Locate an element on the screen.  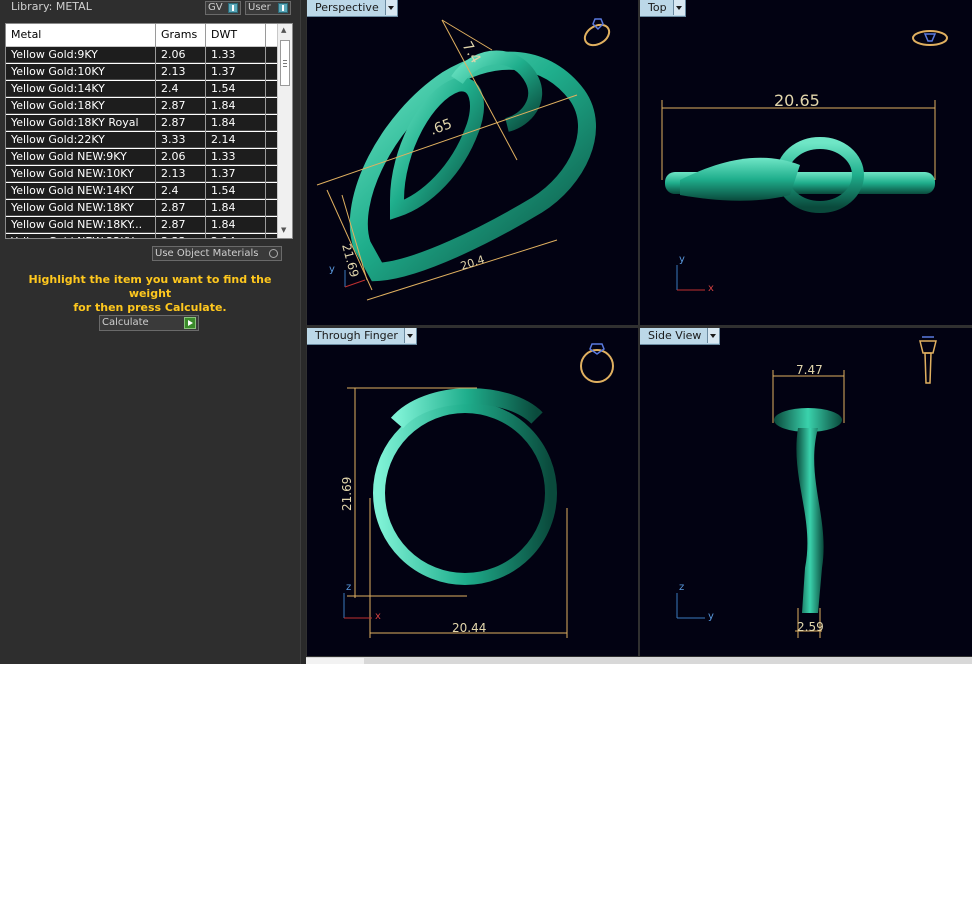
table-row: Yellow Gold NEW:22KY 3.33 2.14 is located at coordinates (142, 236).